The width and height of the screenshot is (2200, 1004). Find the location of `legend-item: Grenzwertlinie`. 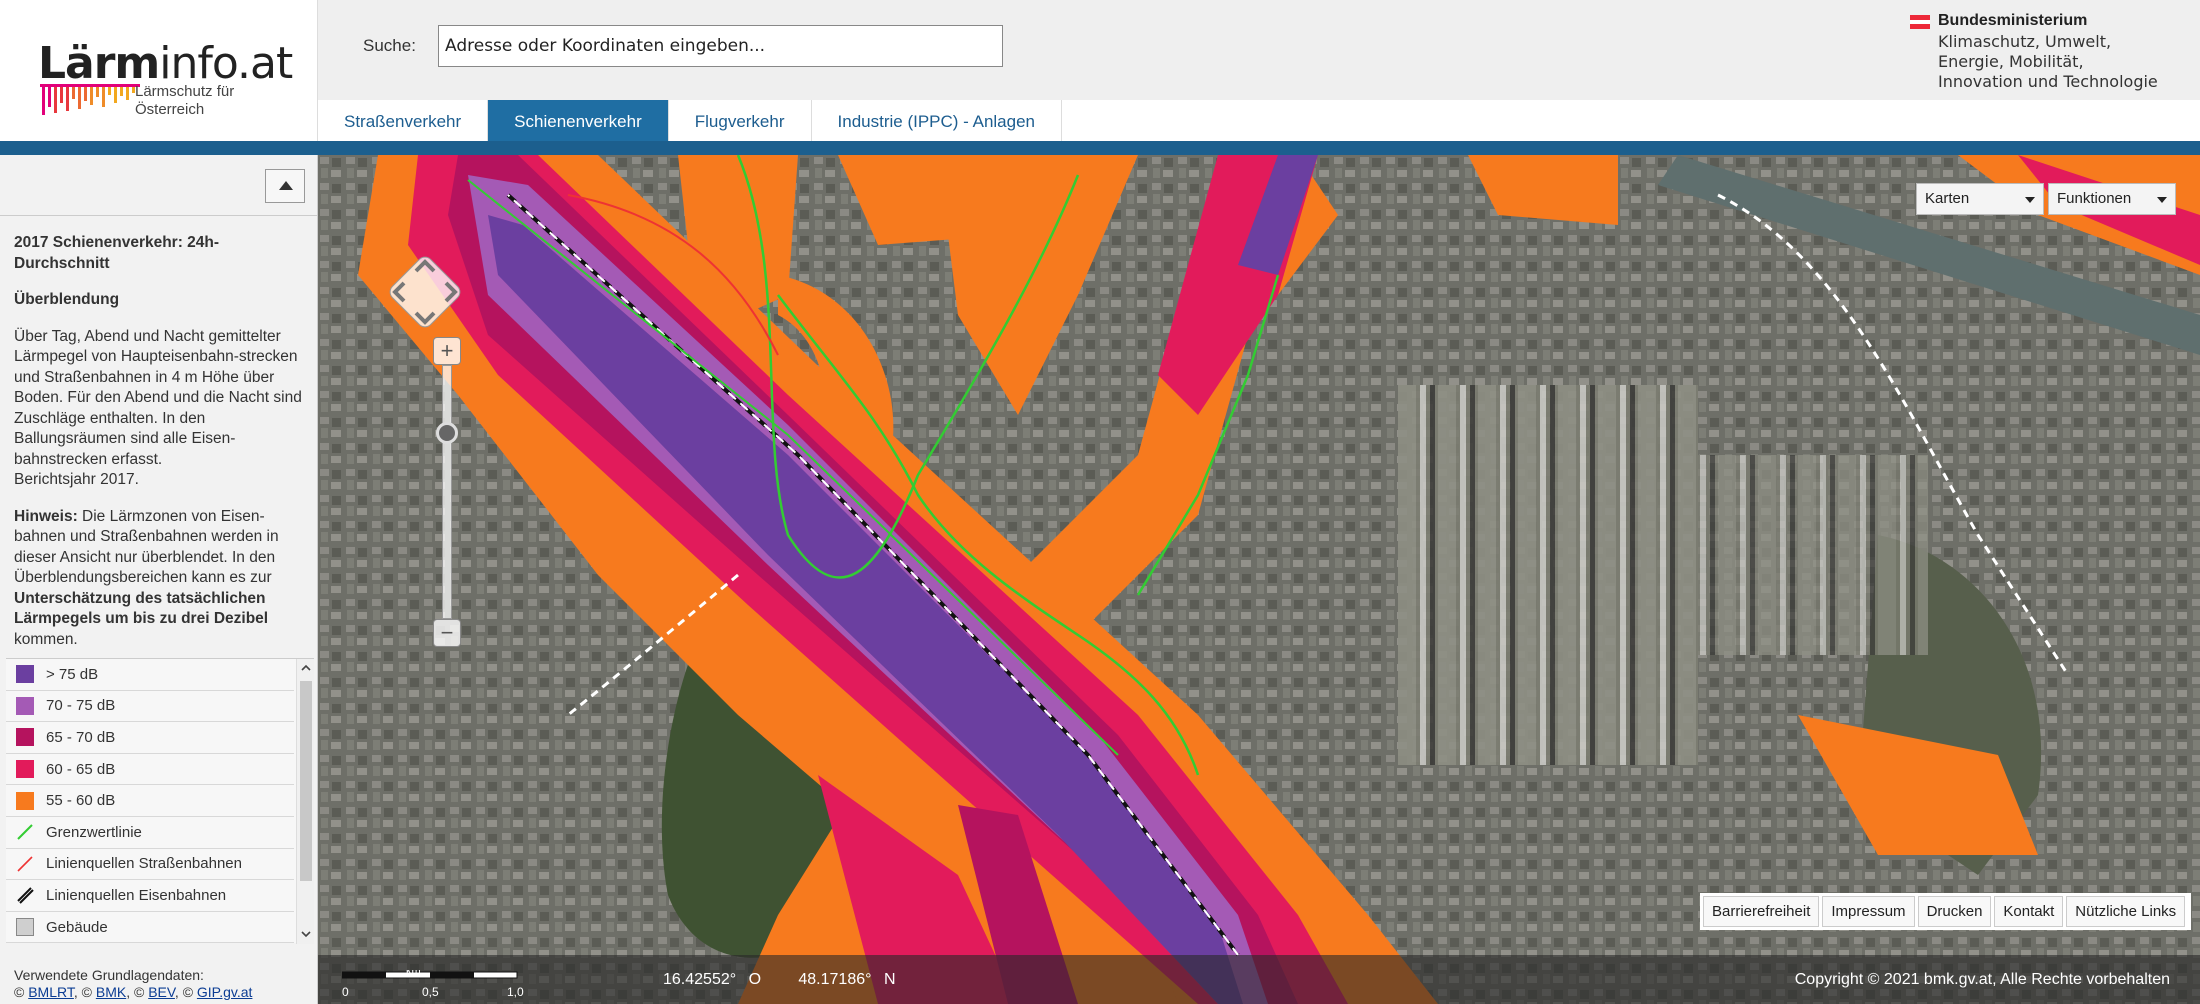

legend-item: Grenzwertlinie is located at coordinates (150, 833).